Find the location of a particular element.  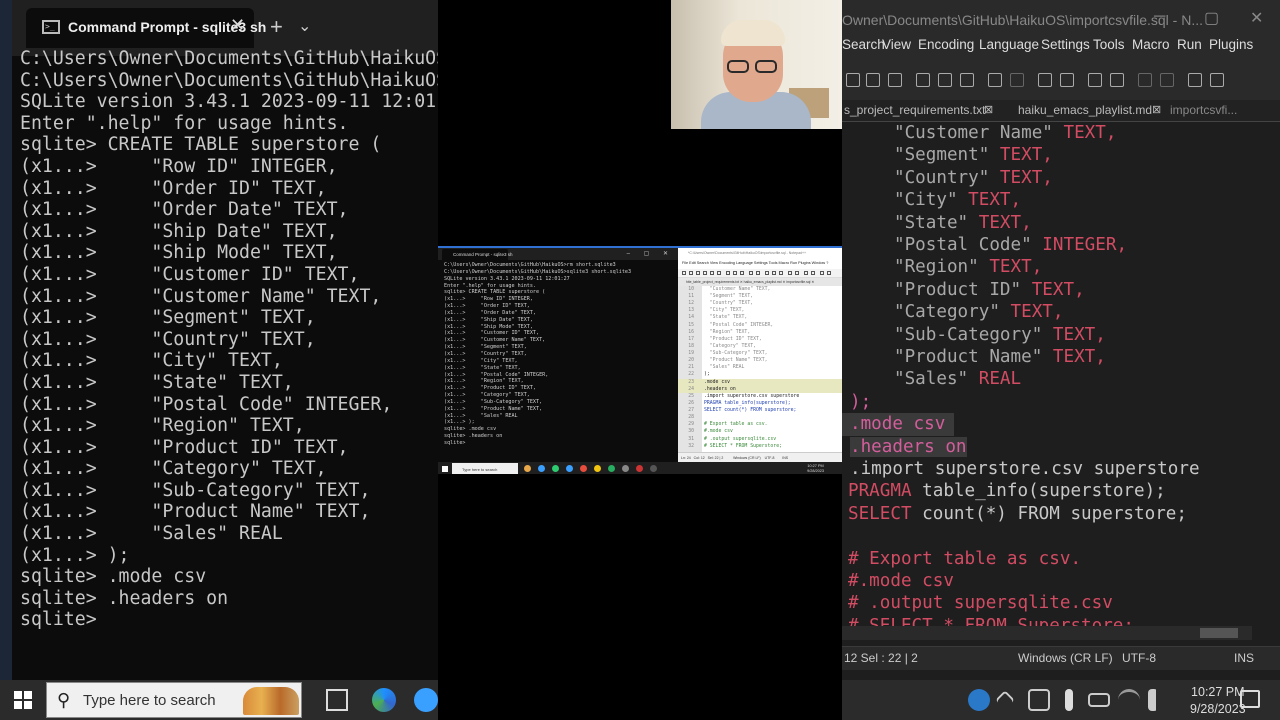

menu-run: Run is located at coordinates (1189, 44).